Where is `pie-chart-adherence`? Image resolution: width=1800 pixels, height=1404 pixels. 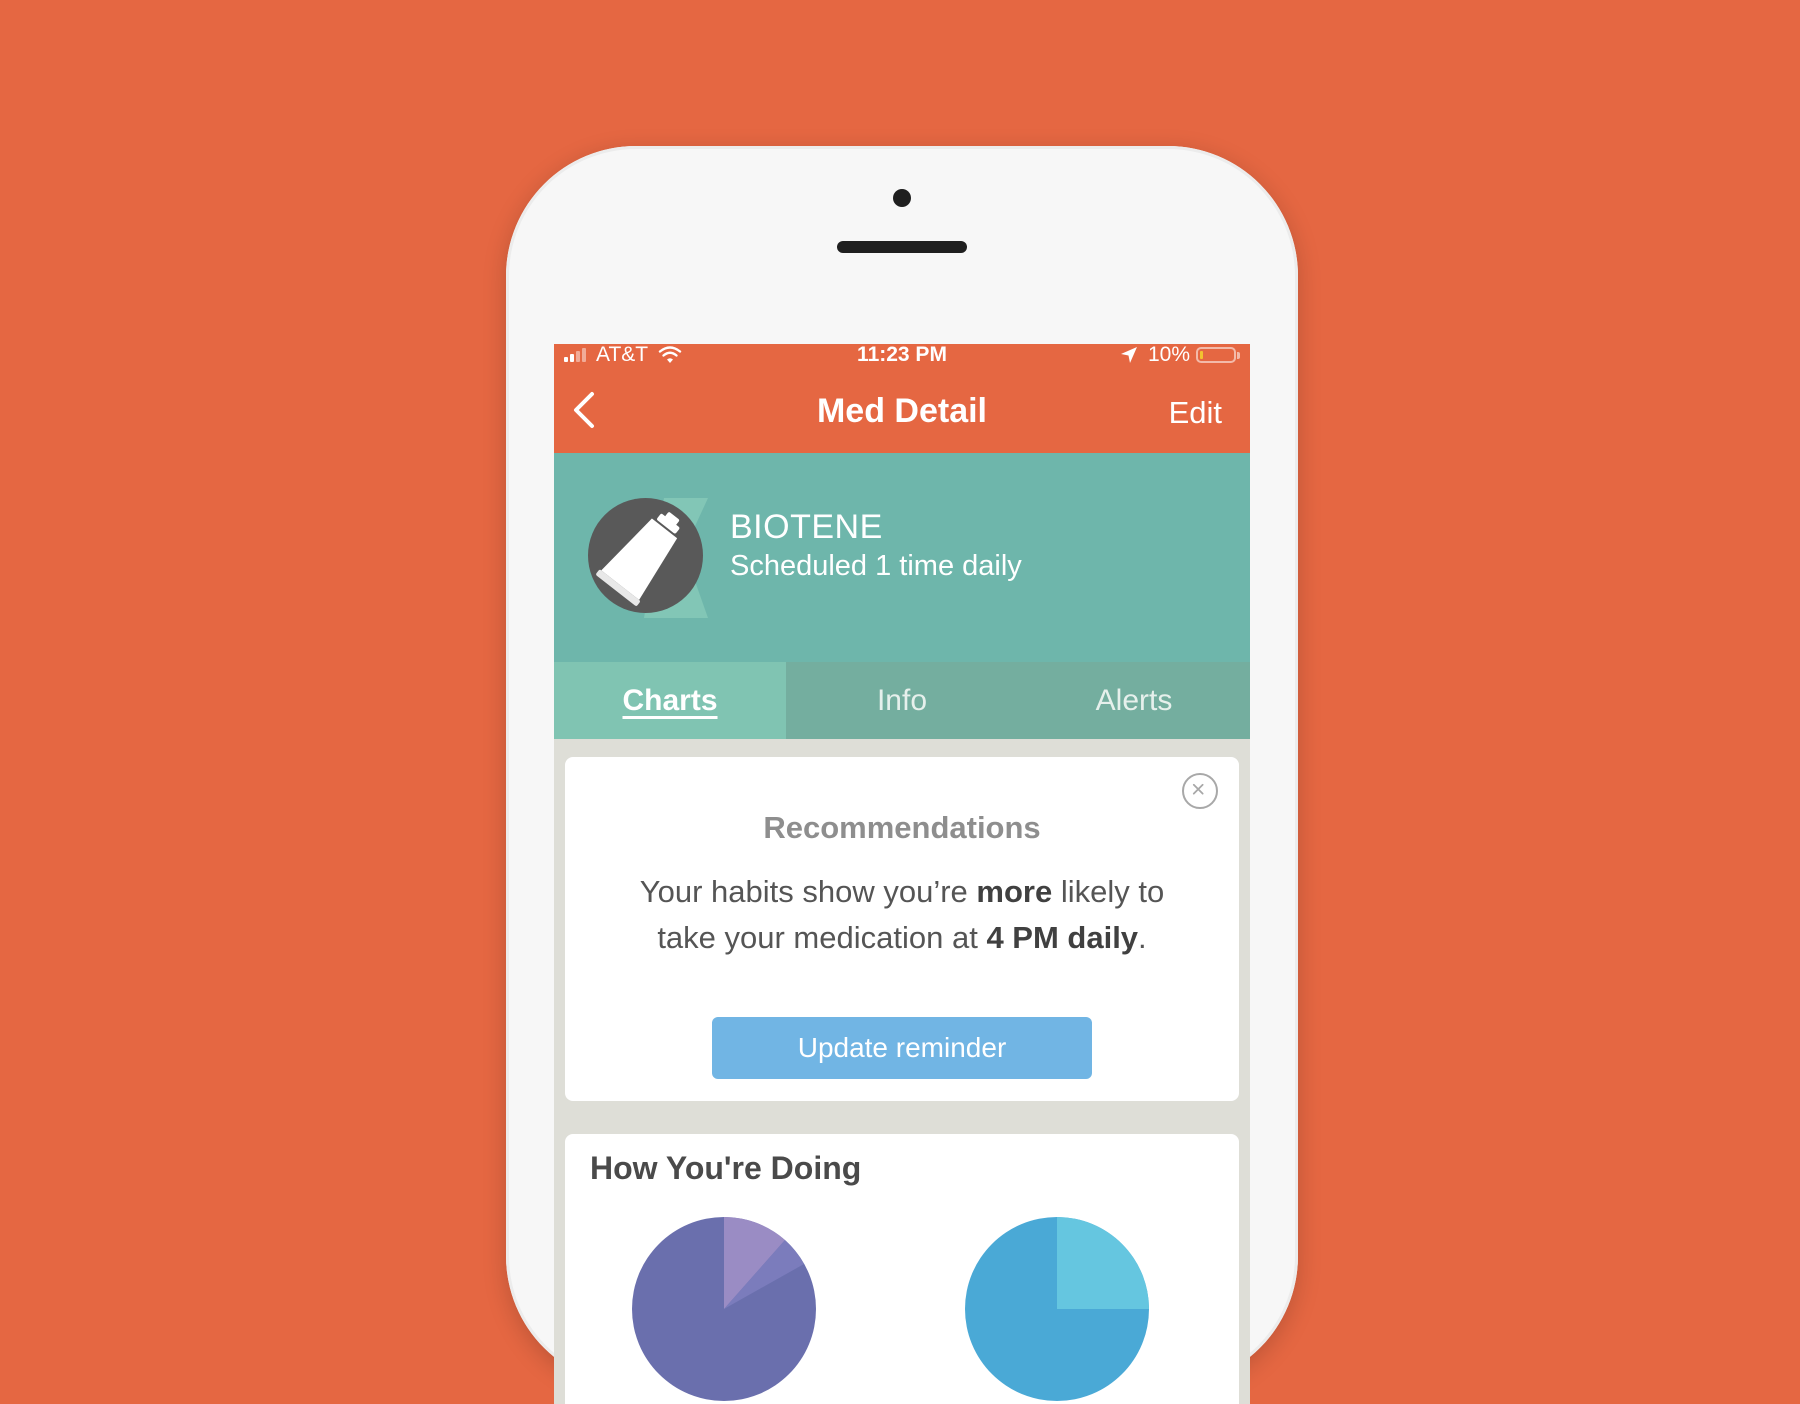
pie-chart-adherence is located at coordinates (724, 1308).